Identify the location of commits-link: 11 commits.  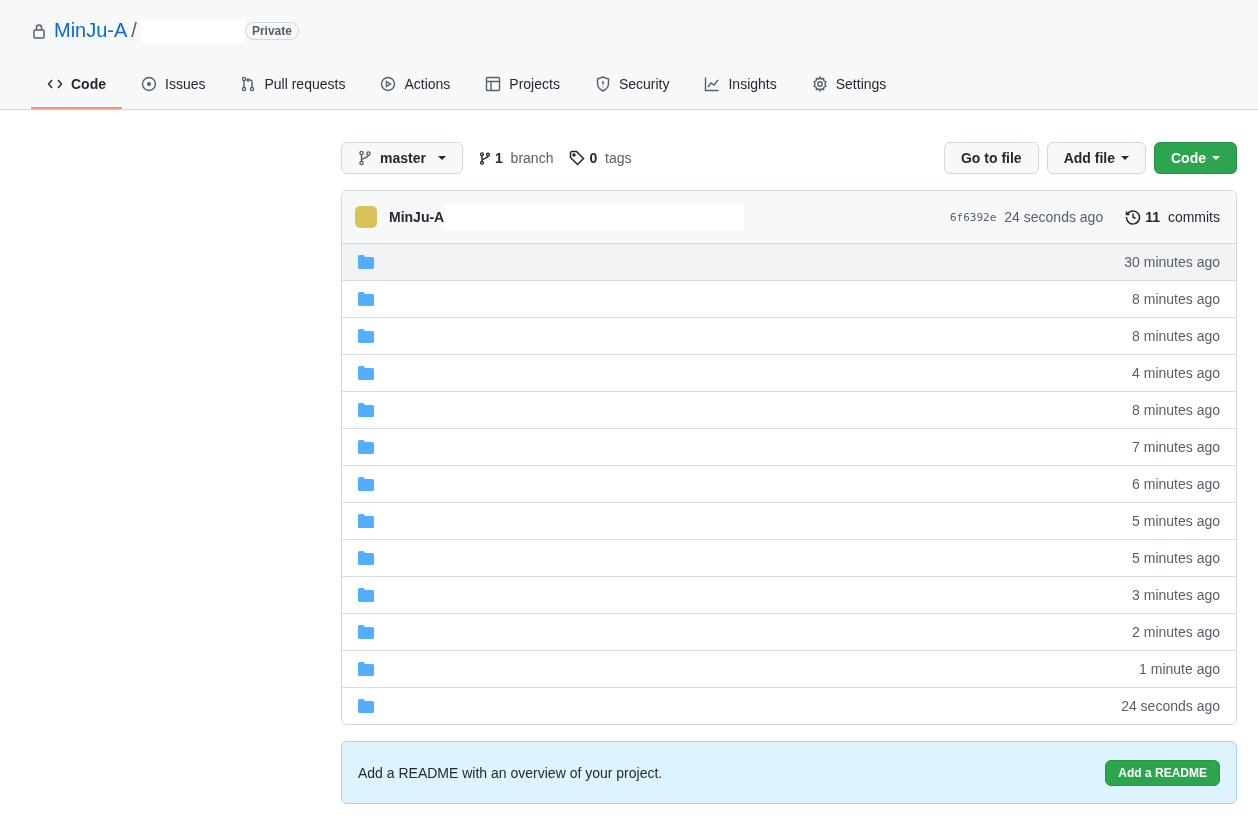
(1172, 217).